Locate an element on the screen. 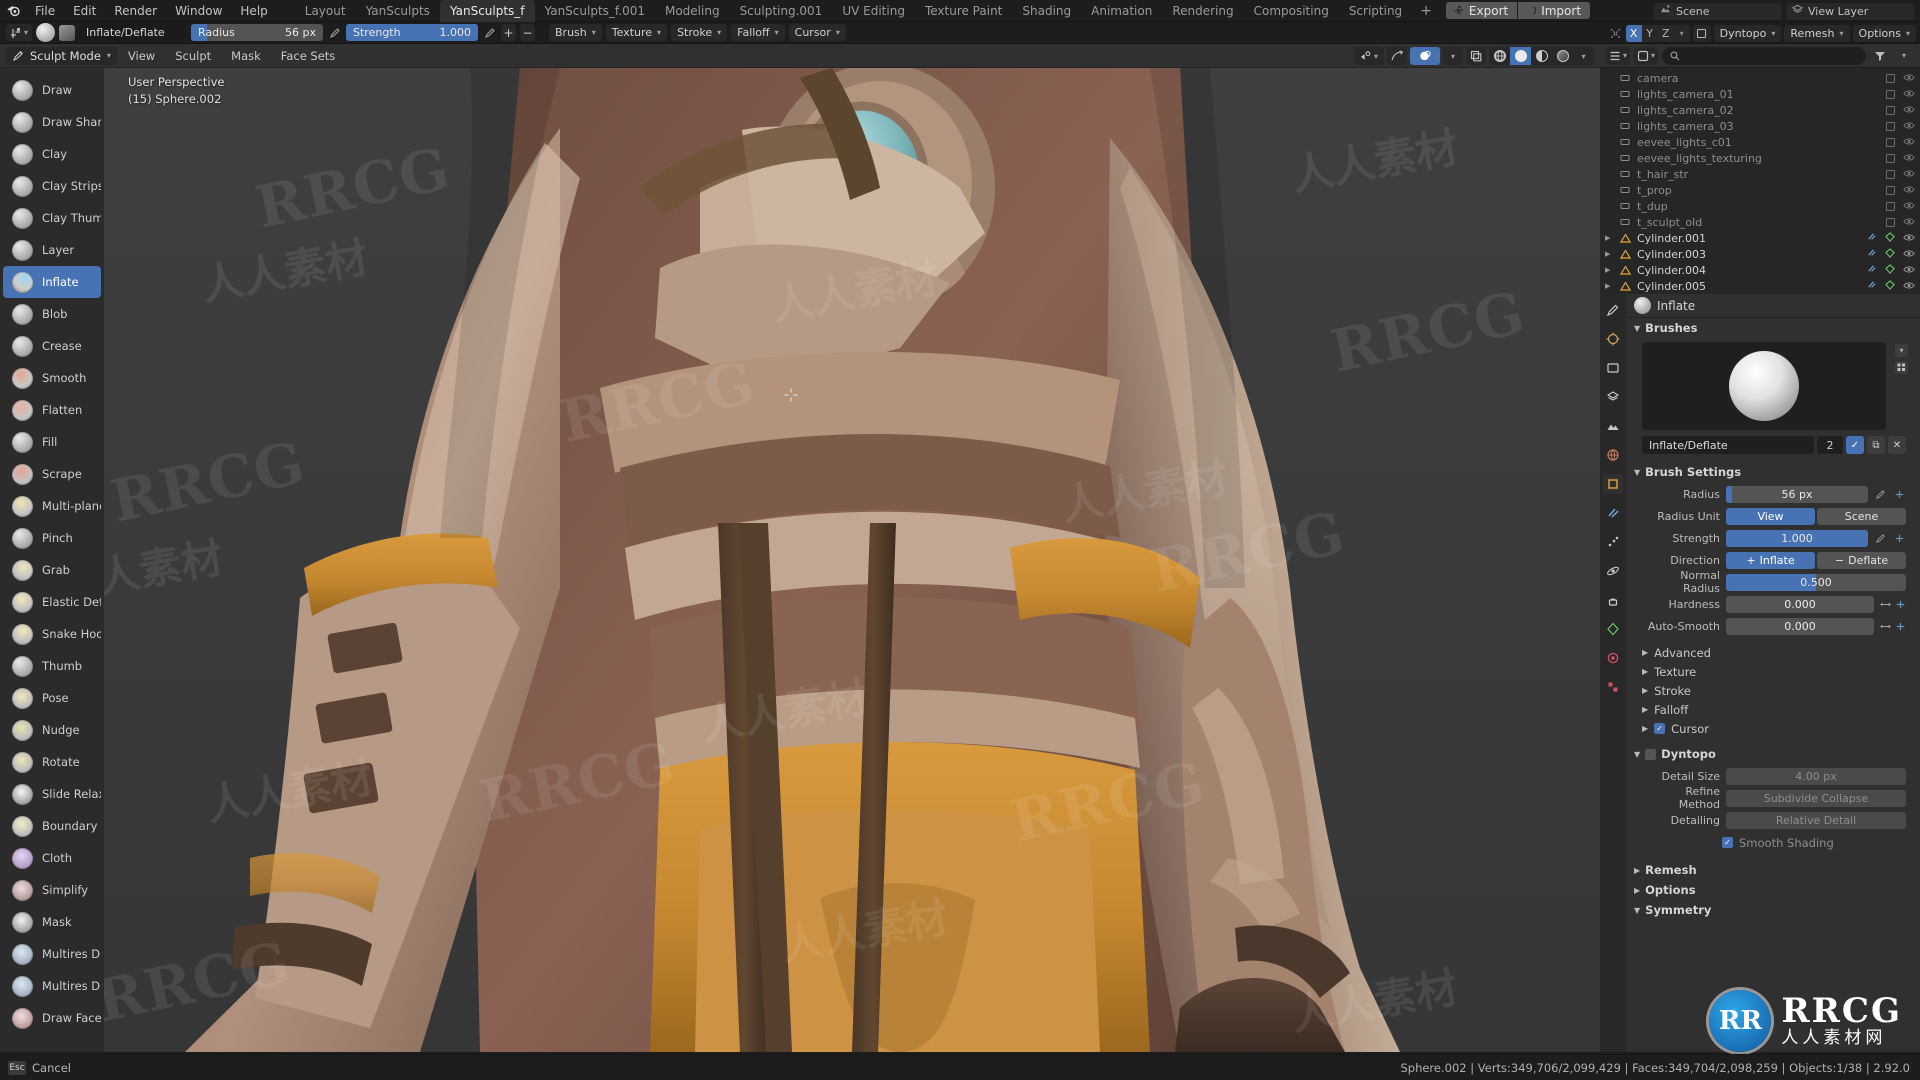  properties-tab-world is located at coordinates (1613, 455).